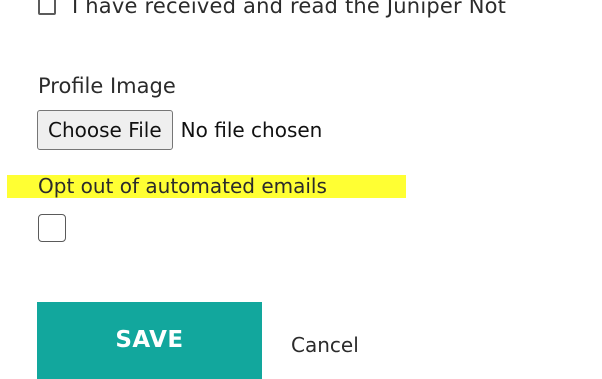 Image resolution: width=602 pixels, height=379 pixels. Describe the element at coordinates (105, 130) in the screenshot. I see `choose-file-button: Choose File` at that location.